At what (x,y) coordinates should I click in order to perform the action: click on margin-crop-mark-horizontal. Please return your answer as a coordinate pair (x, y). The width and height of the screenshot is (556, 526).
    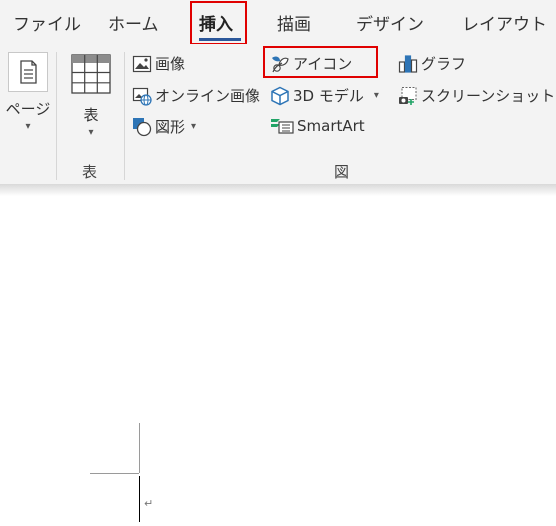
    Looking at the image, I should click on (114, 473).